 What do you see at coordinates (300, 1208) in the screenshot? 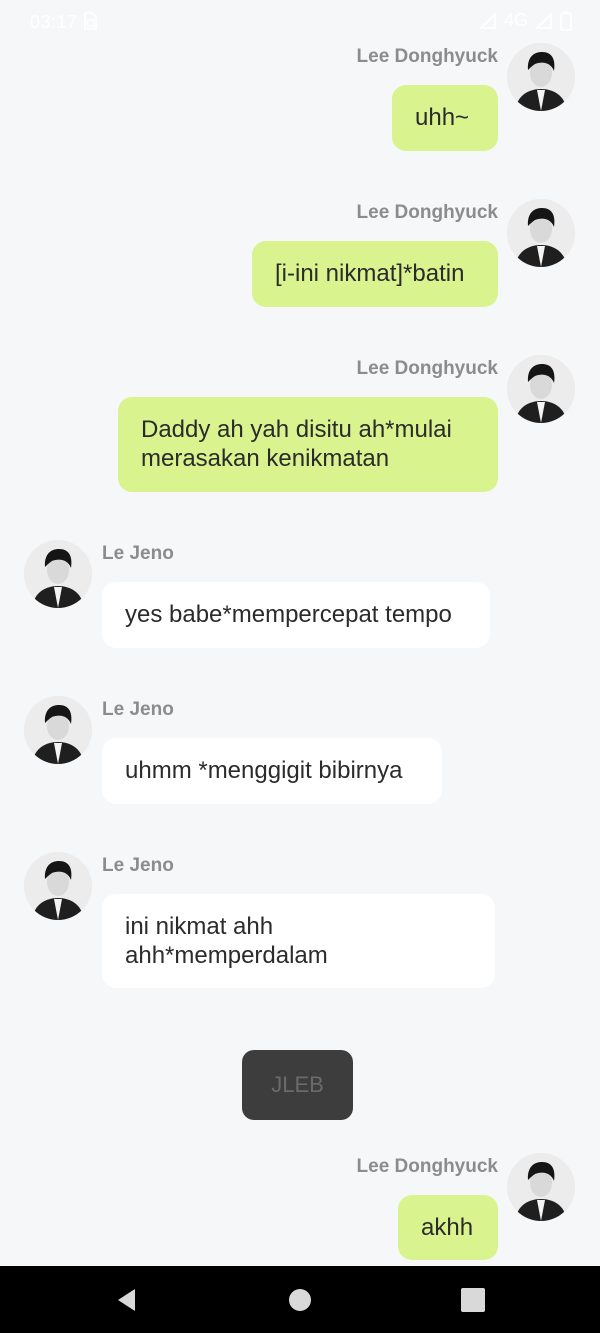
I see `chat-message: Lee Donghyuck akhh` at bounding box center [300, 1208].